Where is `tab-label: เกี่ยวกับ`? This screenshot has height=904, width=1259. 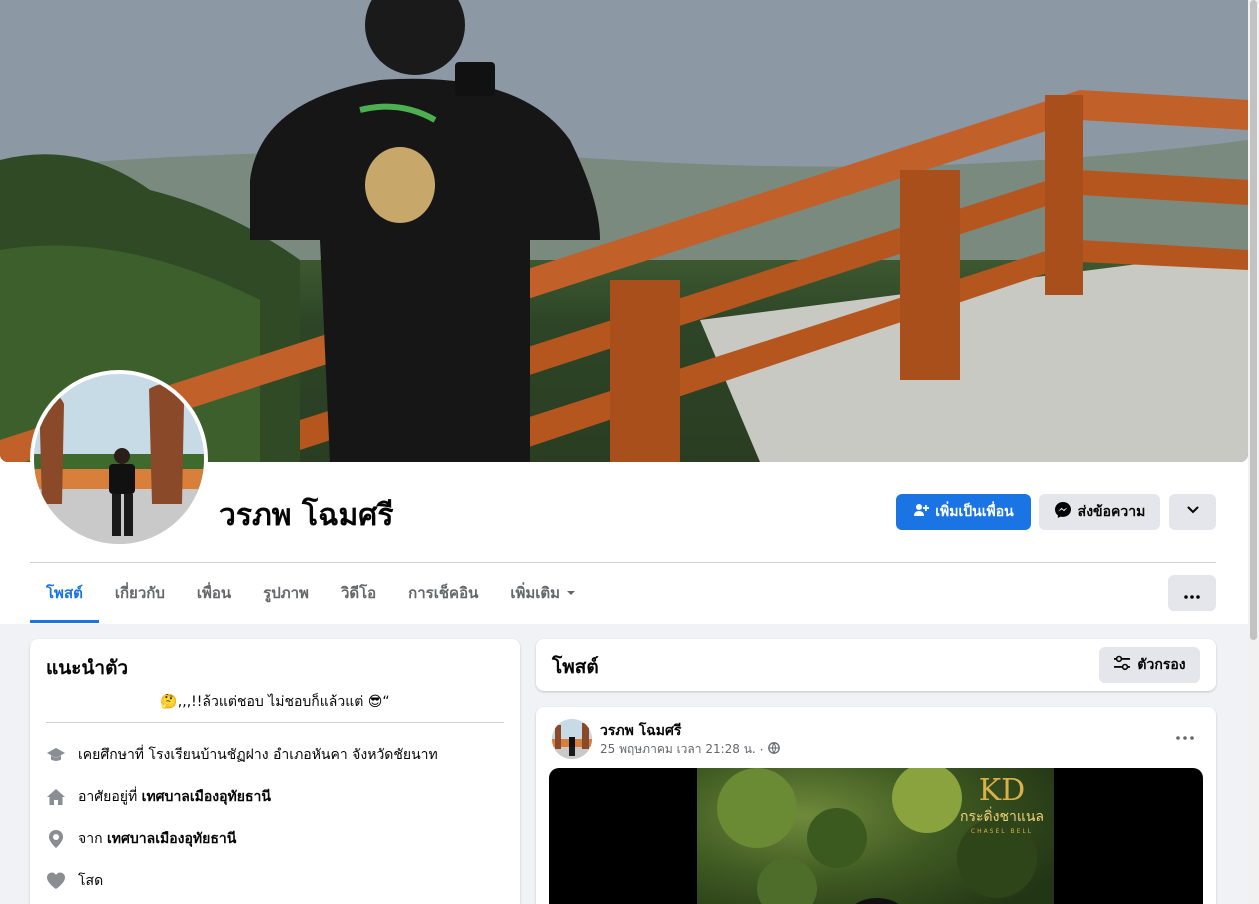
tab-label: เกี่ยวกับ is located at coordinates (139, 593).